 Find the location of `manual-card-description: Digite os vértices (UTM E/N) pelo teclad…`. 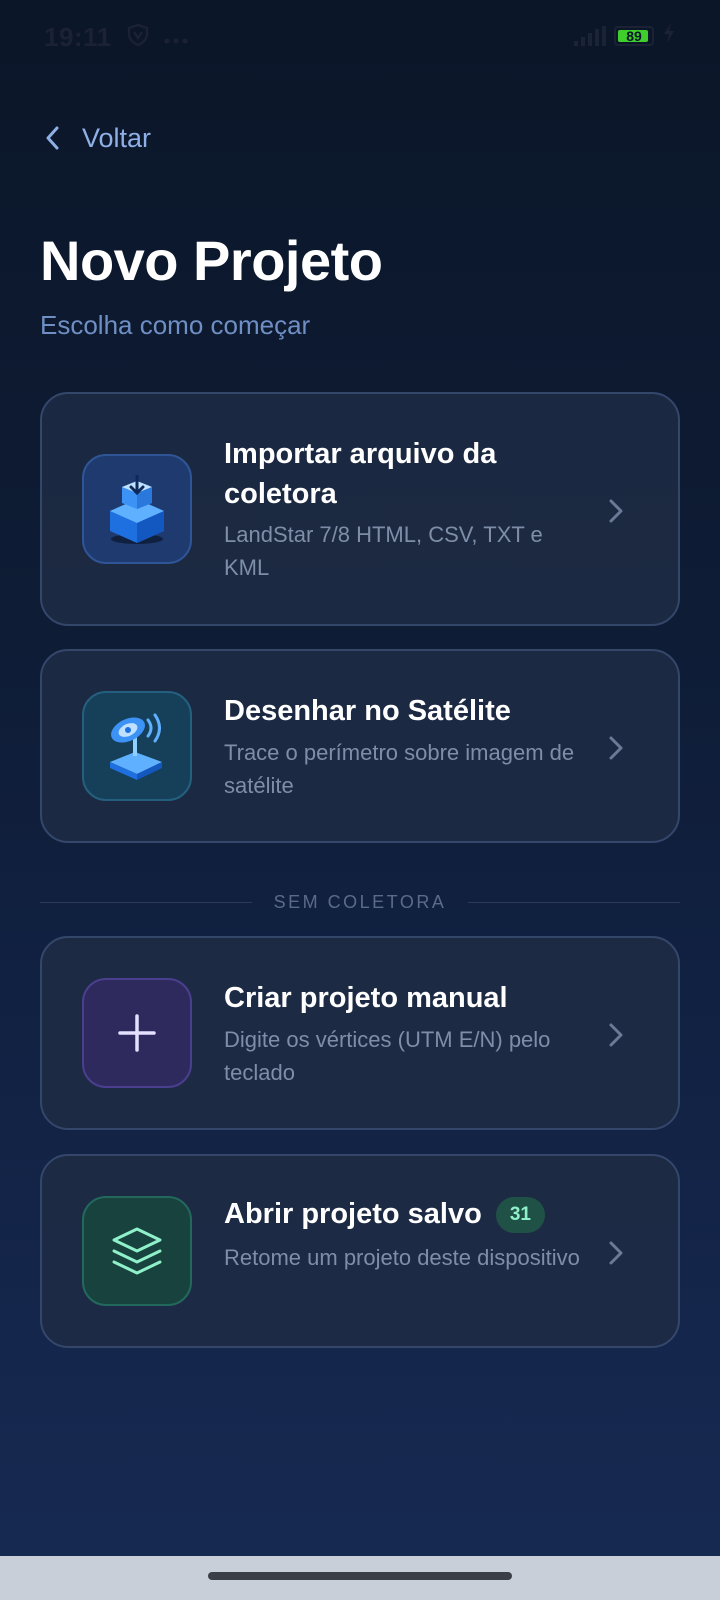

manual-card-description: Digite os vértices (UTM E/N) pelo teclad… is located at coordinates (387, 1056).